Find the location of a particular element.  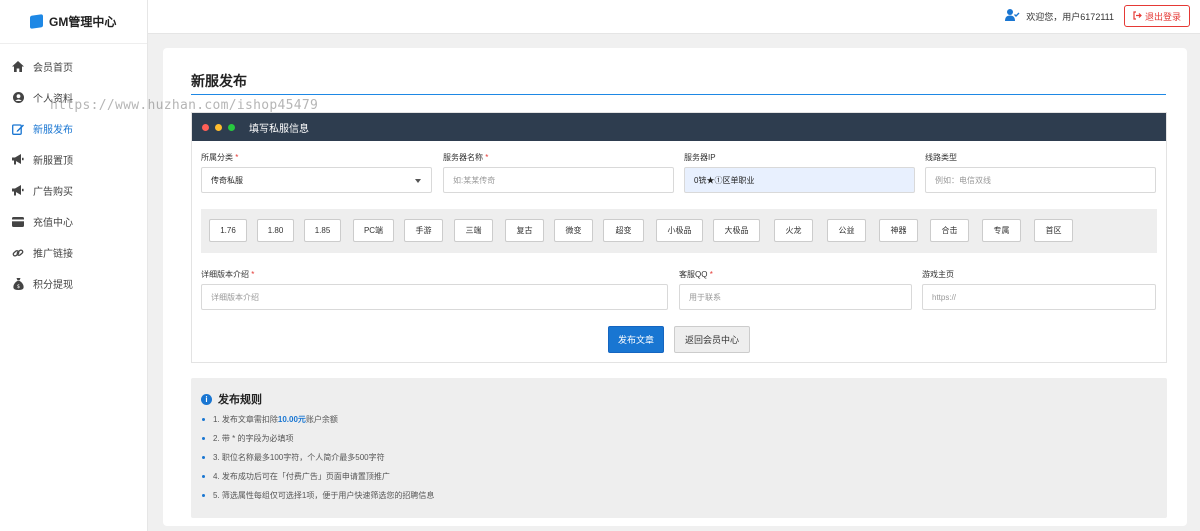

user-circle-icon is located at coordinates (18, 98).